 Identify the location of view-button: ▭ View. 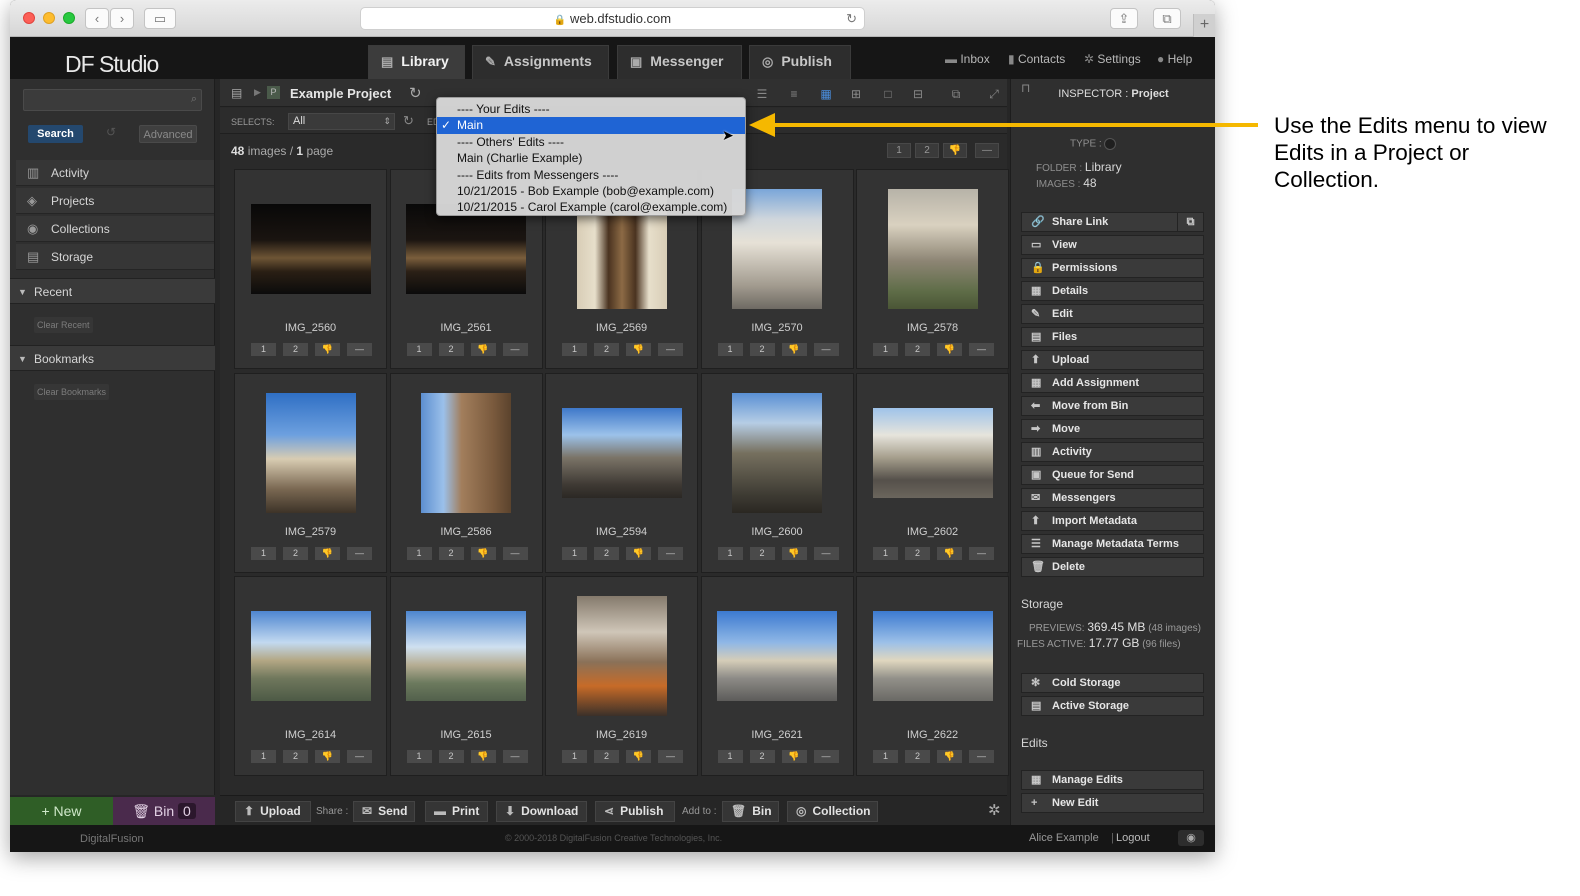
(1112, 245).